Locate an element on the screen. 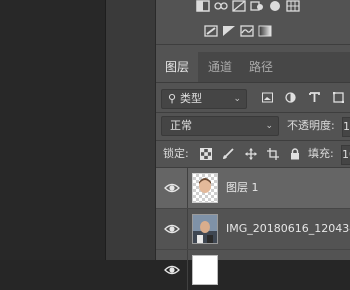 The width and height of the screenshot is (350, 290). type-filter-icon is located at coordinates (314, 97).